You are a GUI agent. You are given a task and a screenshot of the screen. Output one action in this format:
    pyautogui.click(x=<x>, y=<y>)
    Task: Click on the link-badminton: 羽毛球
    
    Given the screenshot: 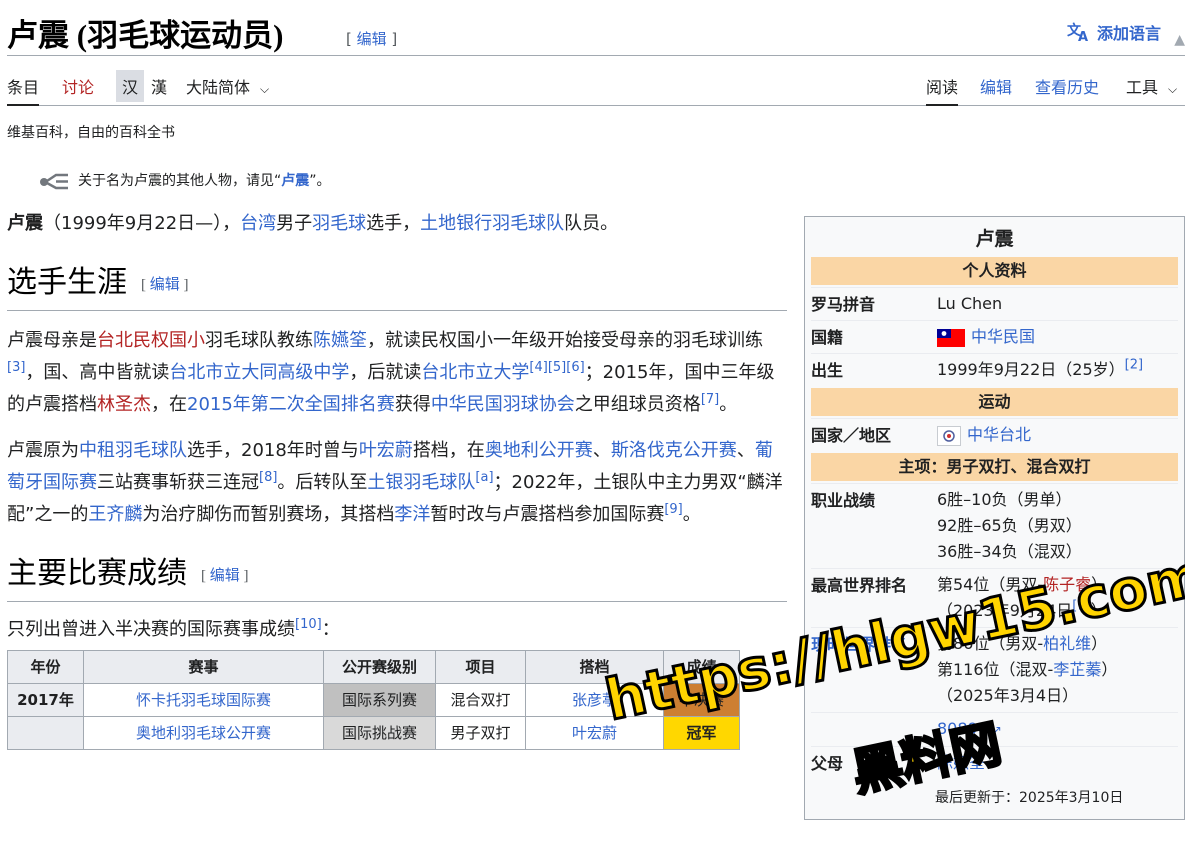 What is the action you would take?
    pyautogui.click(x=339, y=223)
    